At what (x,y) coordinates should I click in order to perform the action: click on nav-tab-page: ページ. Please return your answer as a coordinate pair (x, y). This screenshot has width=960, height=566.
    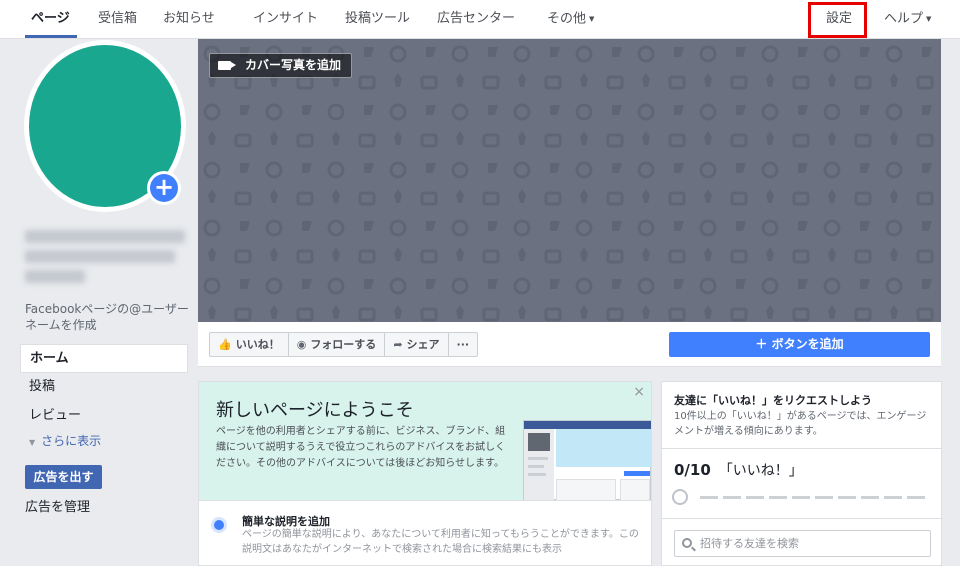
    Looking at the image, I should click on (50, 19).